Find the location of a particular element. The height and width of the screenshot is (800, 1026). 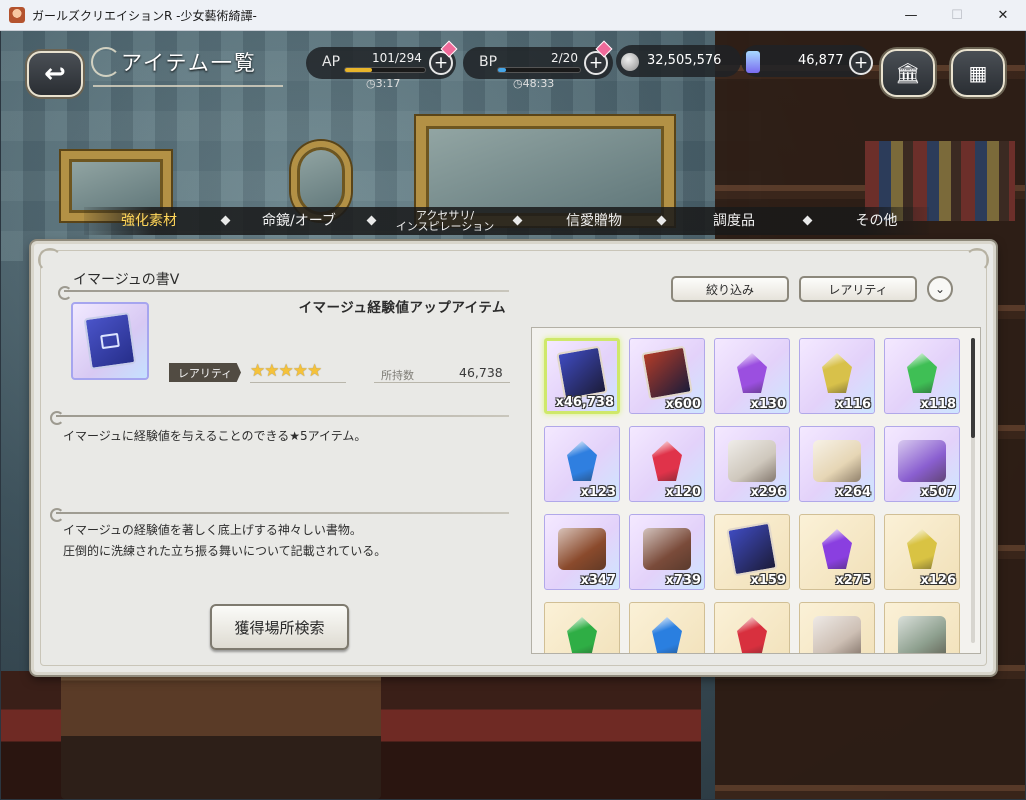

gem-add-button: + is located at coordinates (861, 63).